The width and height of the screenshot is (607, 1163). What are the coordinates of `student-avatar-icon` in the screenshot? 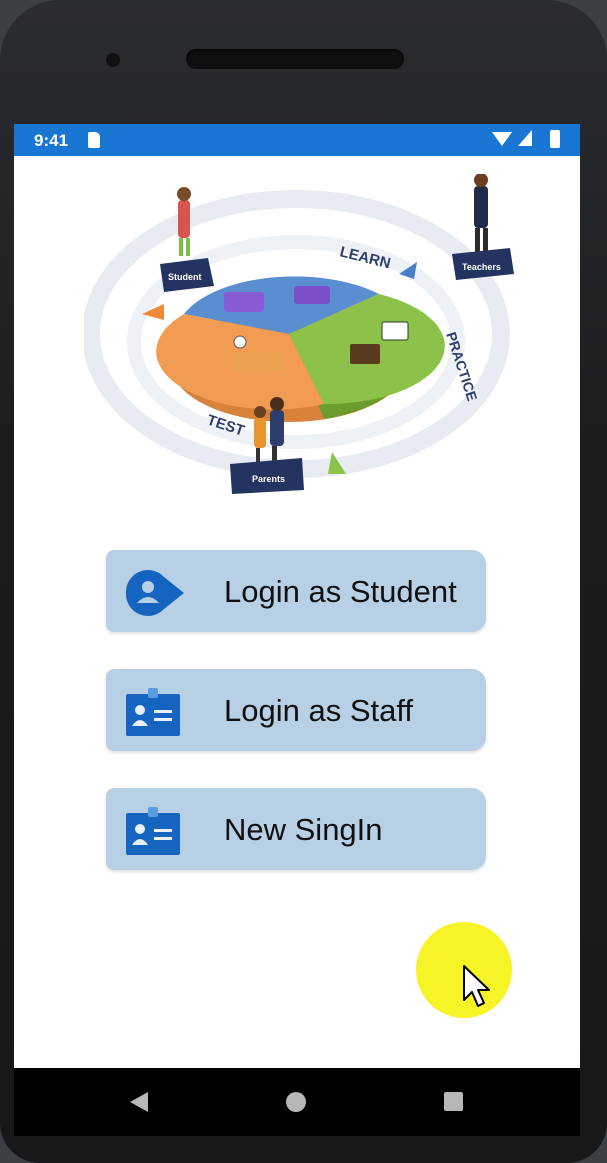 It's located at (154, 593).